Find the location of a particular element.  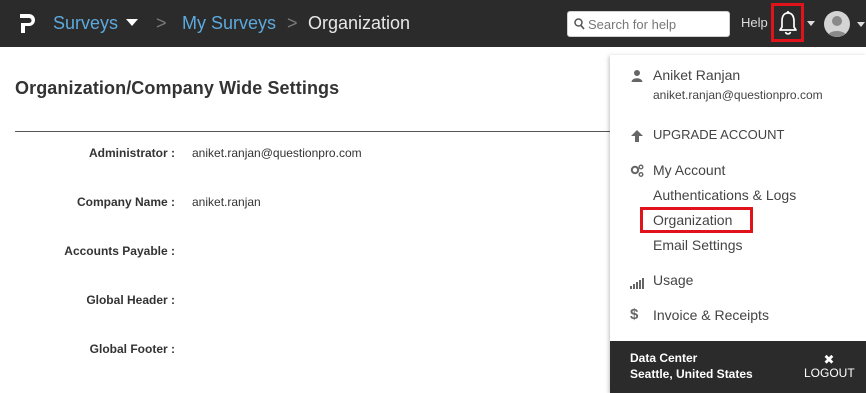

title-divider is located at coordinates (315, 131).